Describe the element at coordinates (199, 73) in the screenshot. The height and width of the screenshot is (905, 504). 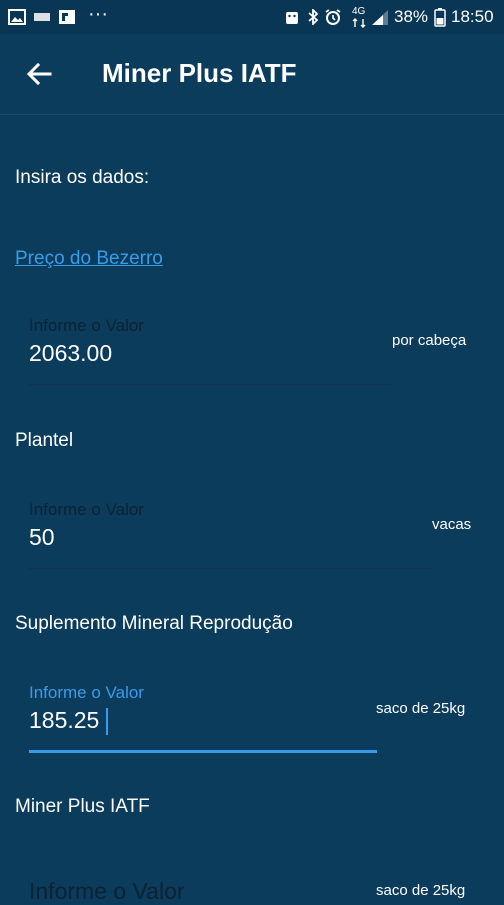
I see `page-title: Miner Plus IATF` at that location.